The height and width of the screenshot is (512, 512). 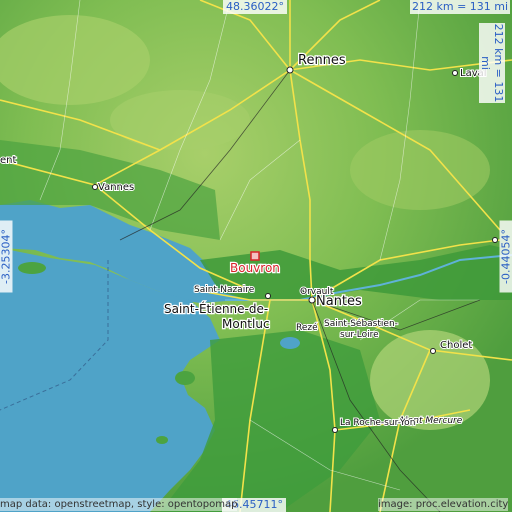 What do you see at coordinates (246, 324) in the screenshot?
I see `label-saint-etienne-line2: Montluc` at bounding box center [246, 324].